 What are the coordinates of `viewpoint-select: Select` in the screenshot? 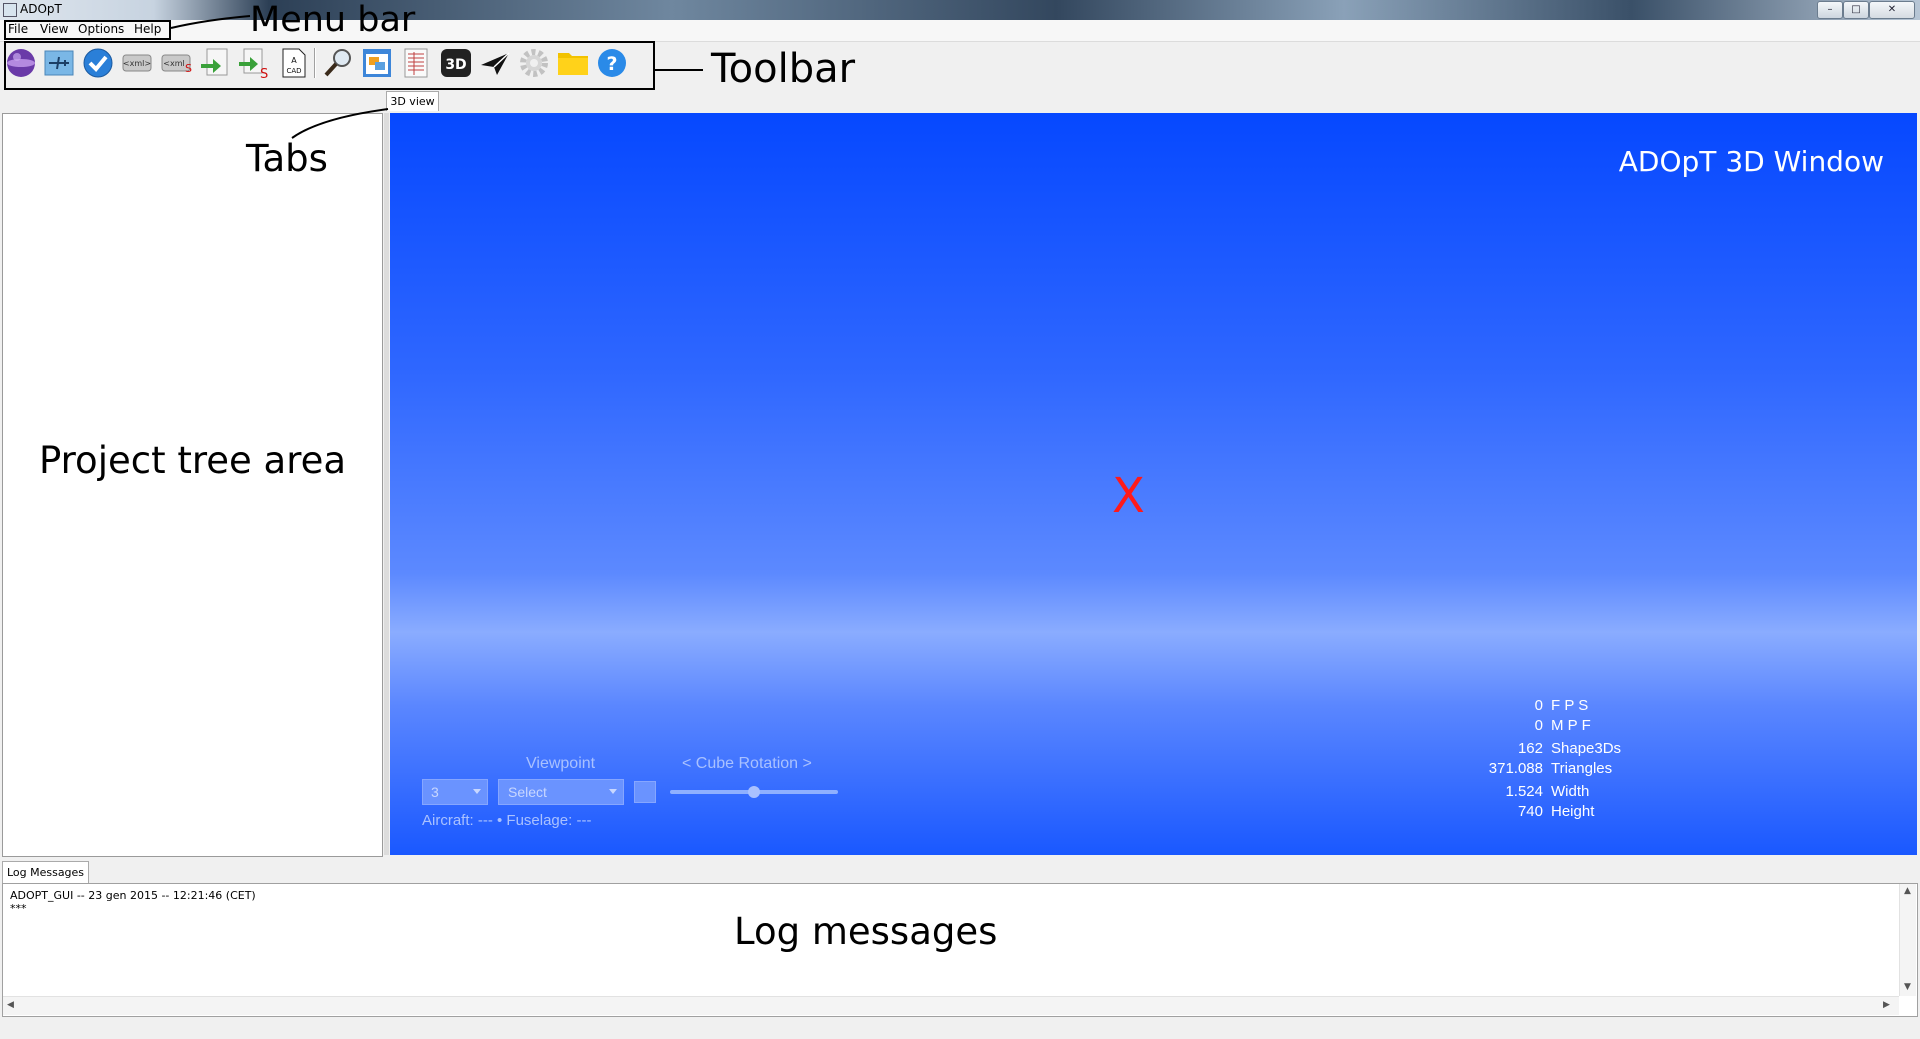 It's located at (561, 792).